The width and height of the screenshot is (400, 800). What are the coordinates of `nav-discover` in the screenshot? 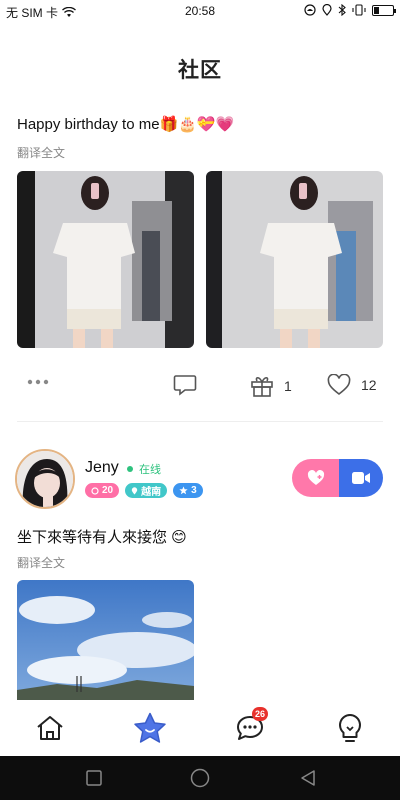 It's located at (350, 728).